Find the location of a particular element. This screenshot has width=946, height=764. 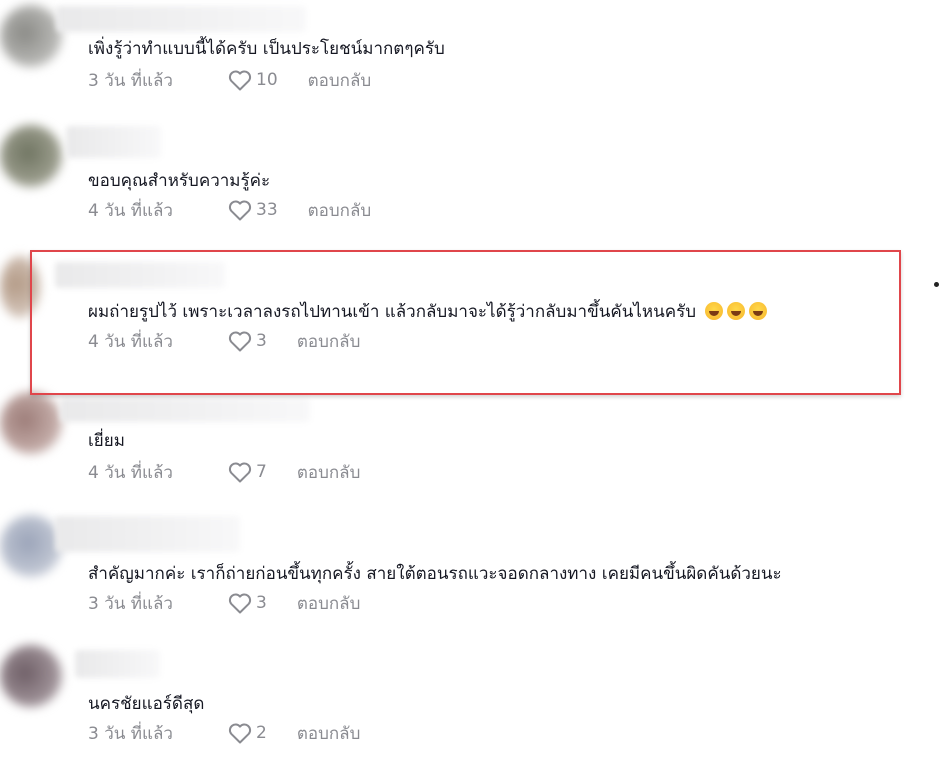

like-count: 3 is located at coordinates (261, 603).